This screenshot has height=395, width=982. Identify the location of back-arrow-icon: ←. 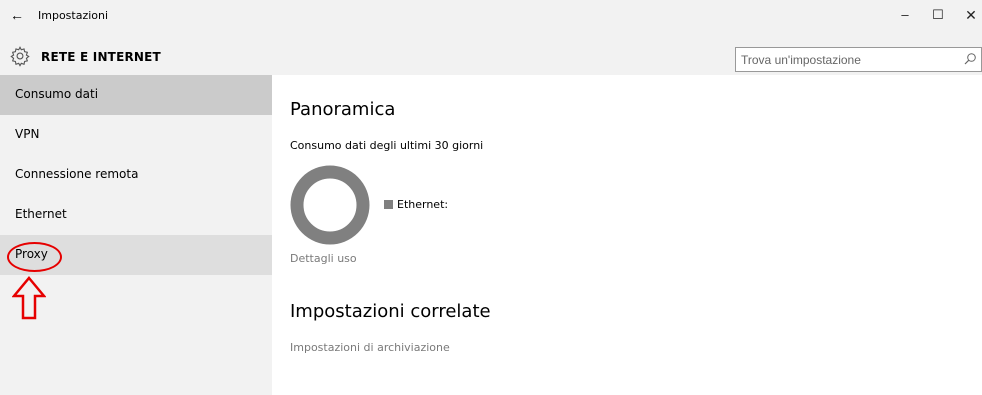
(17, 15).